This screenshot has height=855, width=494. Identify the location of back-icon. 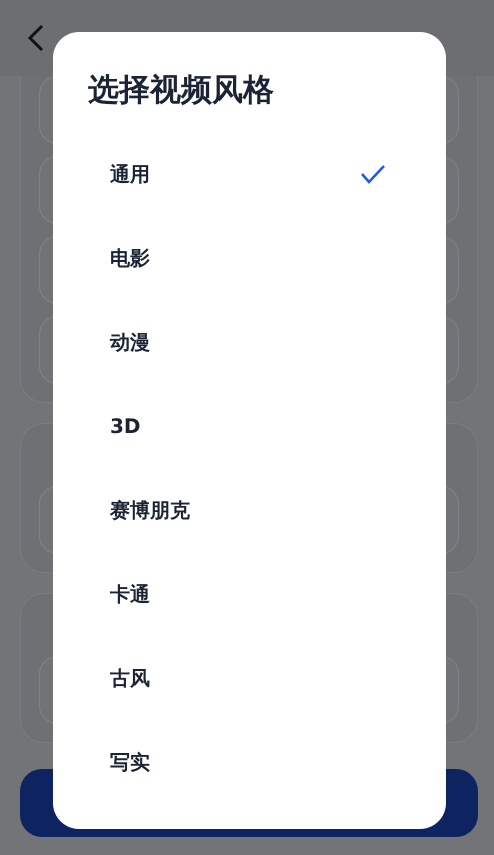
(36, 38).